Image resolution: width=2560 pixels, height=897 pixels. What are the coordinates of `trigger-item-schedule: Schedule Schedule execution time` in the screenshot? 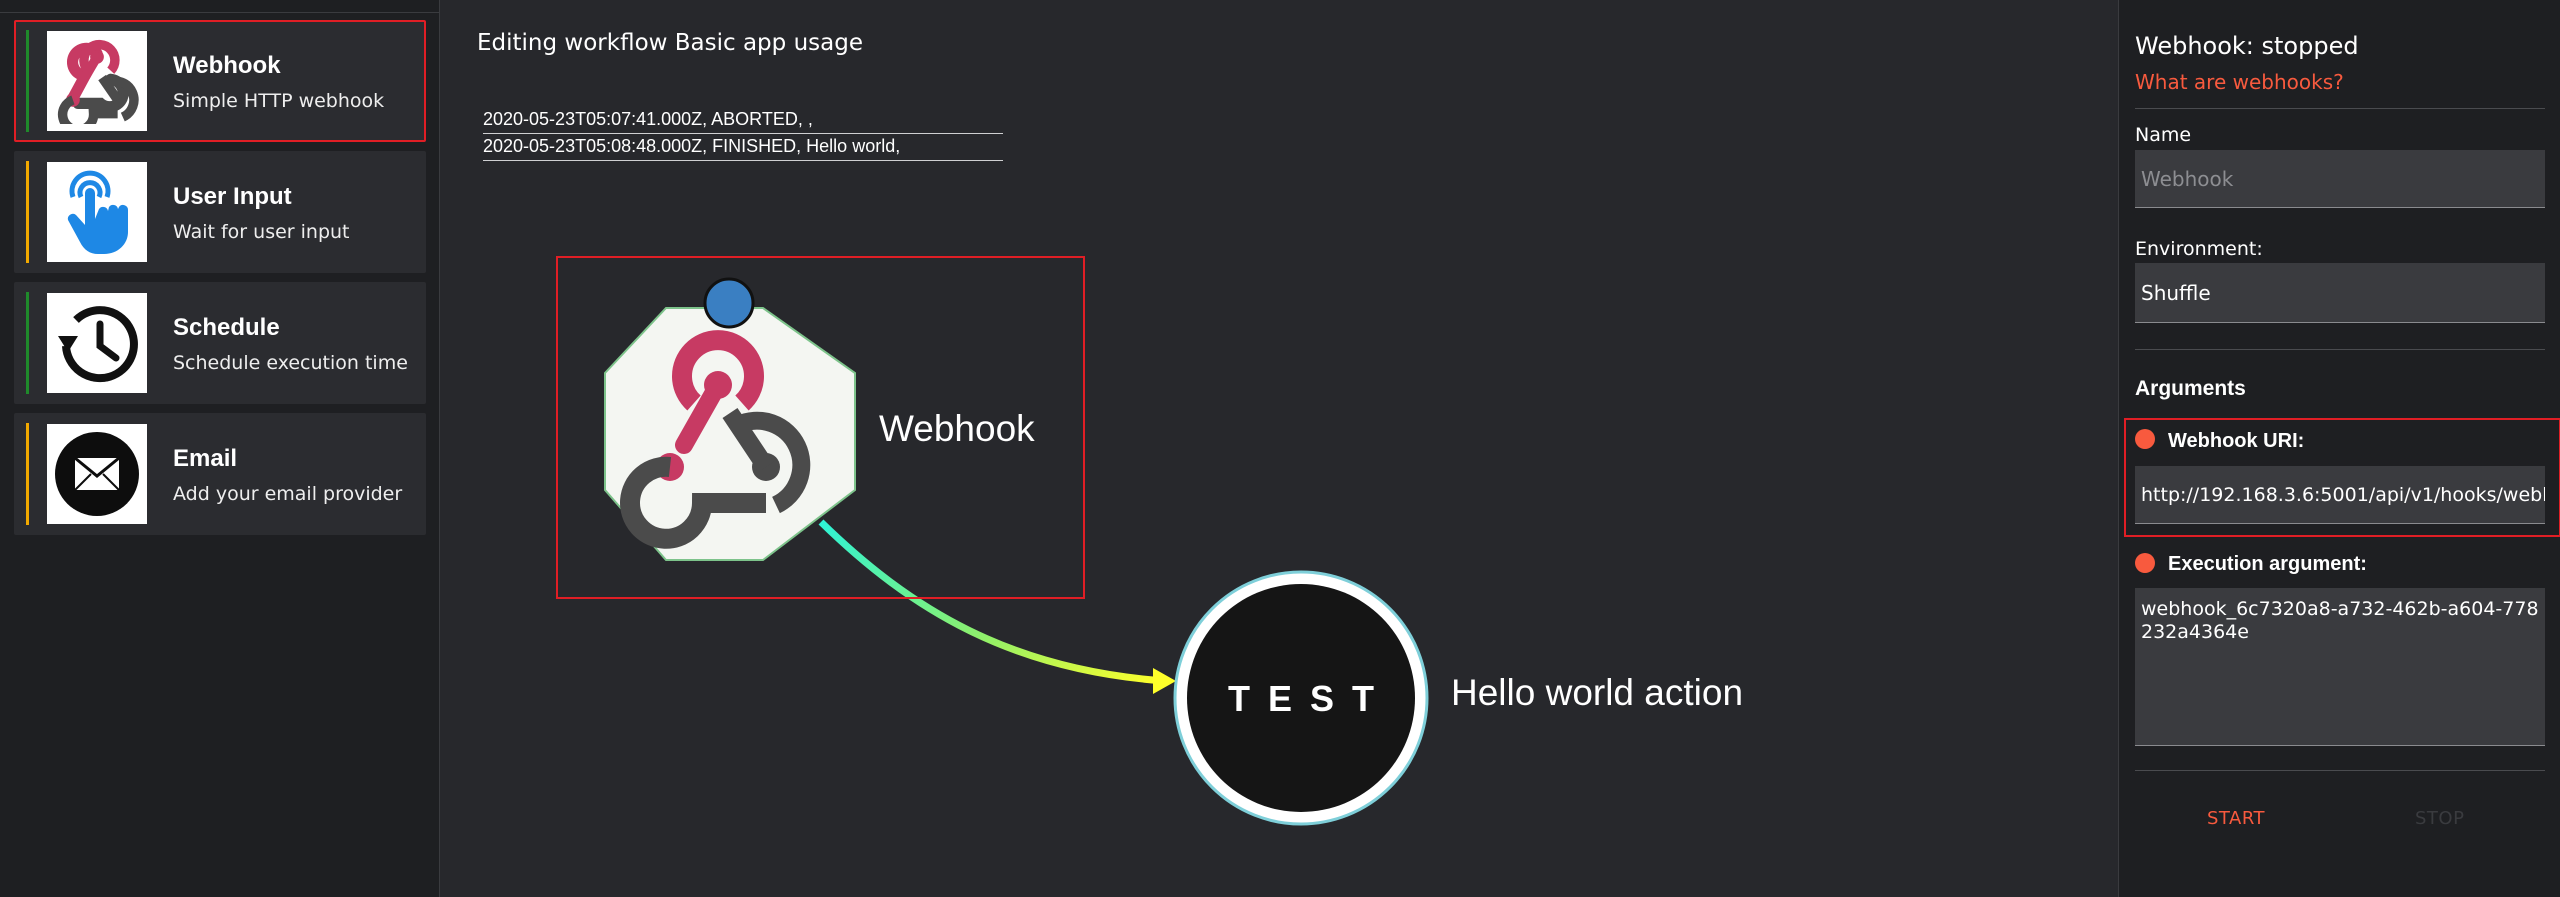 It's located at (220, 343).